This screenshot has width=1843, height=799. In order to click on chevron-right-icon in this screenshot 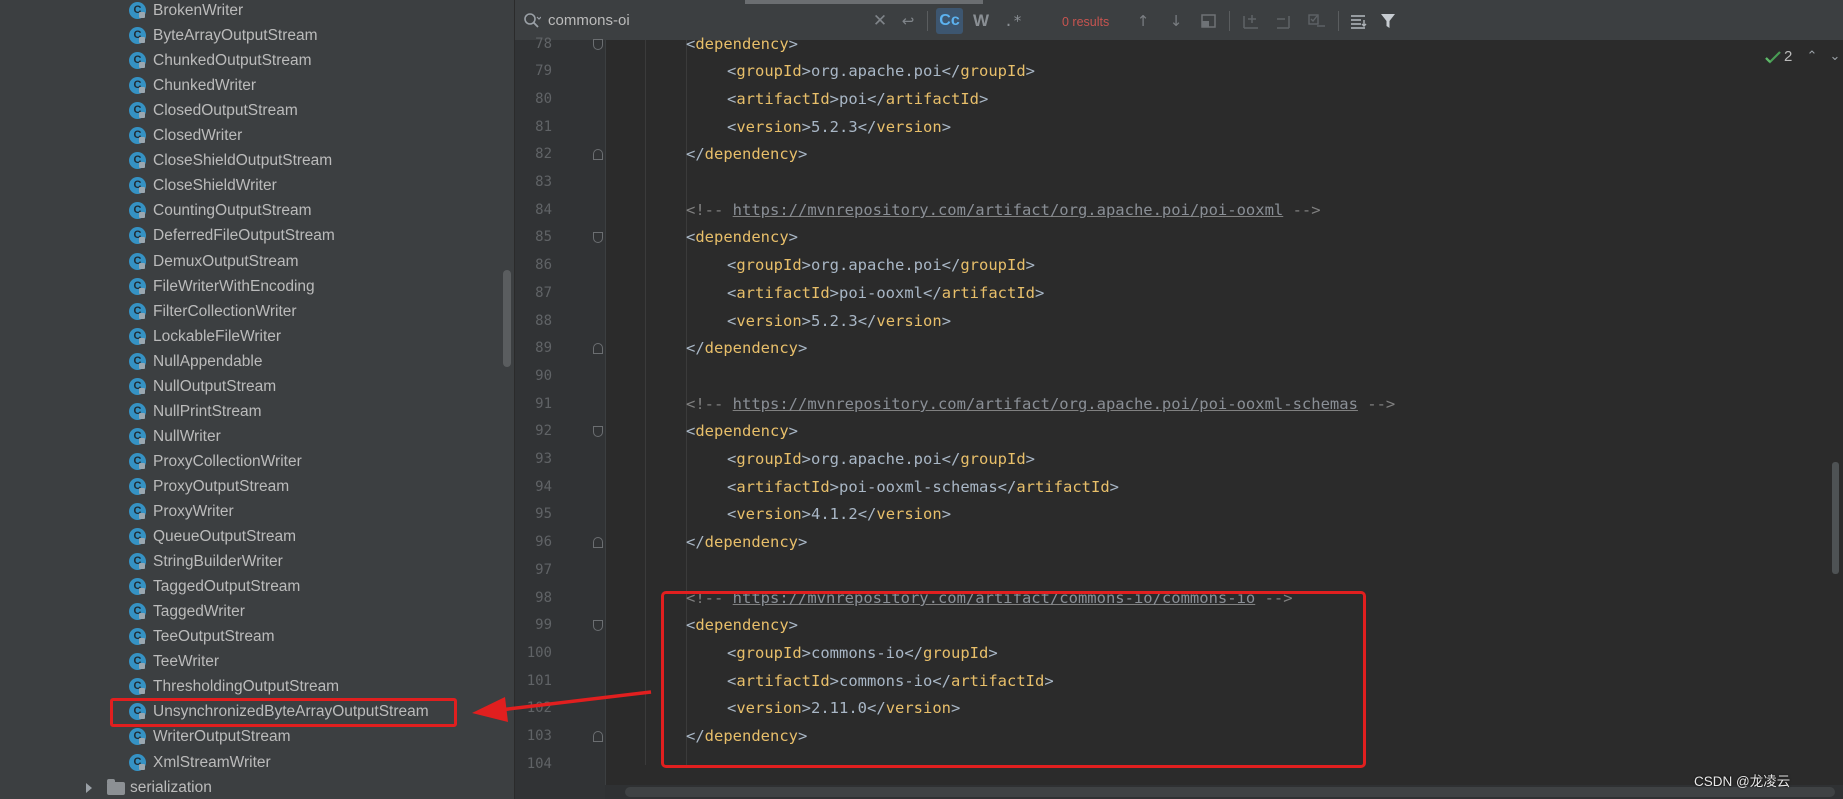, I will do `click(89, 788)`.